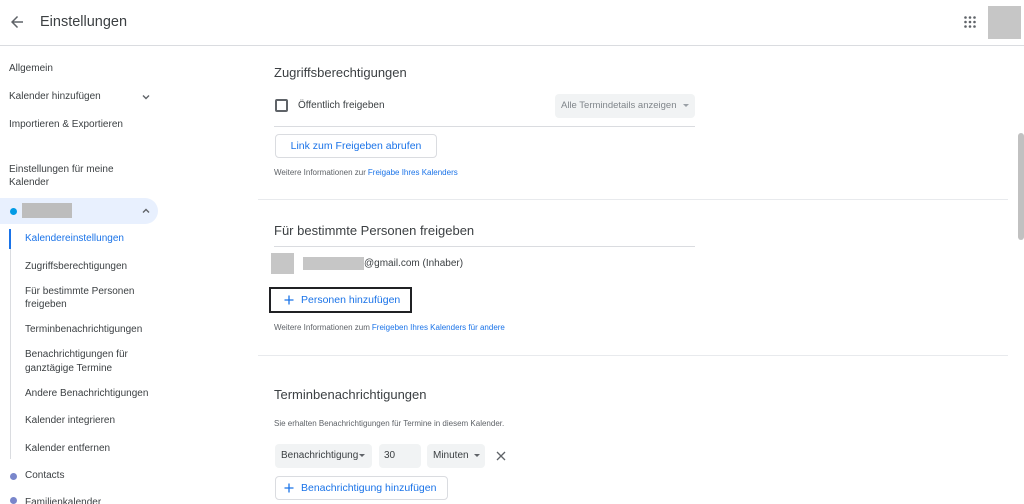  What do you see at coordinates (55, 96) in the screenshot?
I see `sidebar-item-label: Kalender hinzufügen` at bounding box center [55, 96].